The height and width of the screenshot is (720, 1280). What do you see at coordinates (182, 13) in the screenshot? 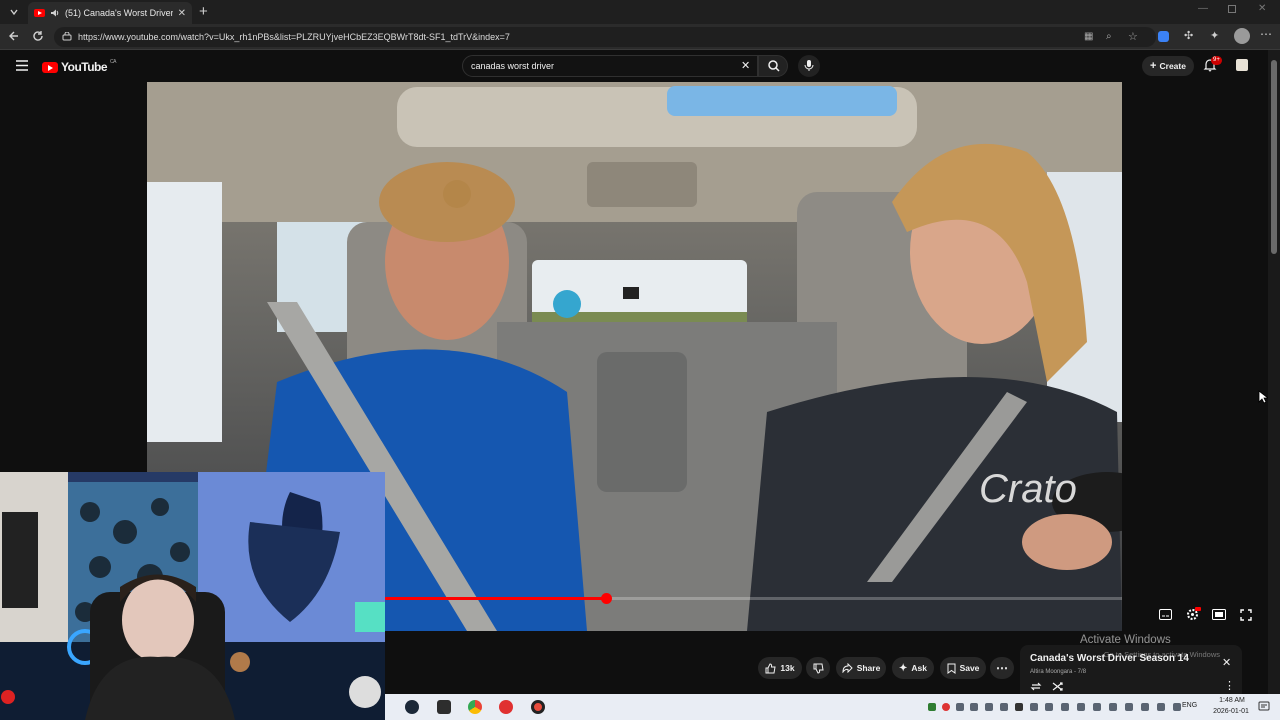
I see `tab-close-icon: ✕` at bounding box center [182, 13].